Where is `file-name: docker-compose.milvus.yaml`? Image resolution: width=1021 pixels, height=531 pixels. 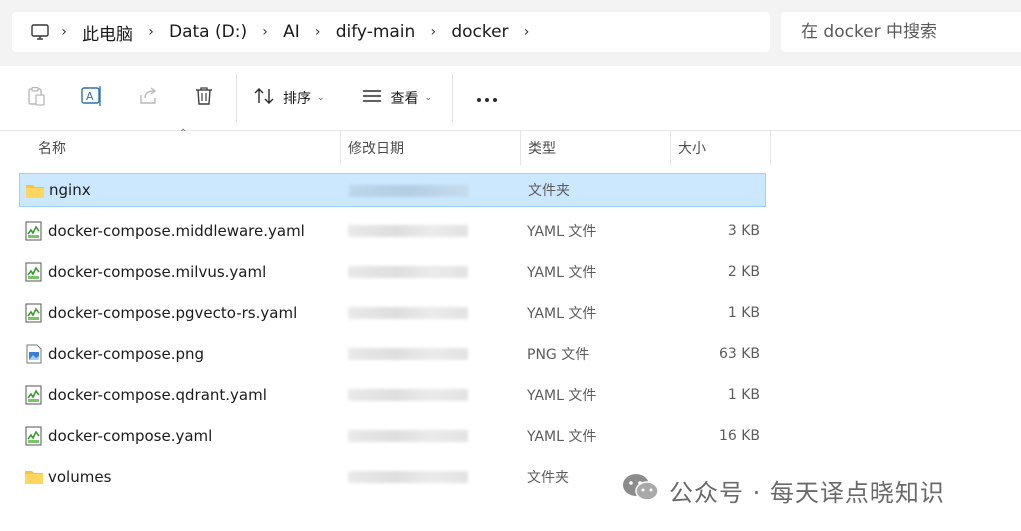
file-name: docker-compose.milvus.yaml is located at coordinates (157, 272).